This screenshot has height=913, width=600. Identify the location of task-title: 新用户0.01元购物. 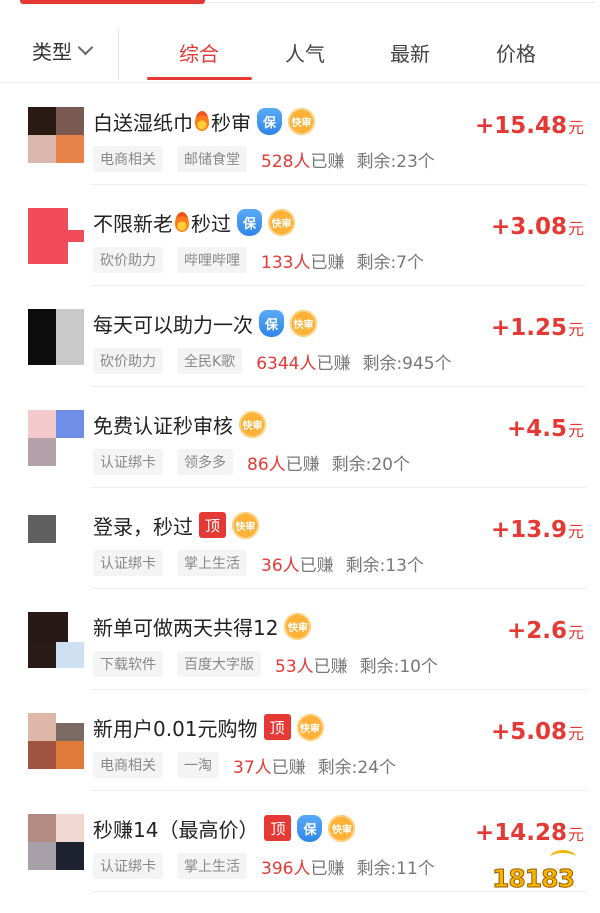
(175, 728).